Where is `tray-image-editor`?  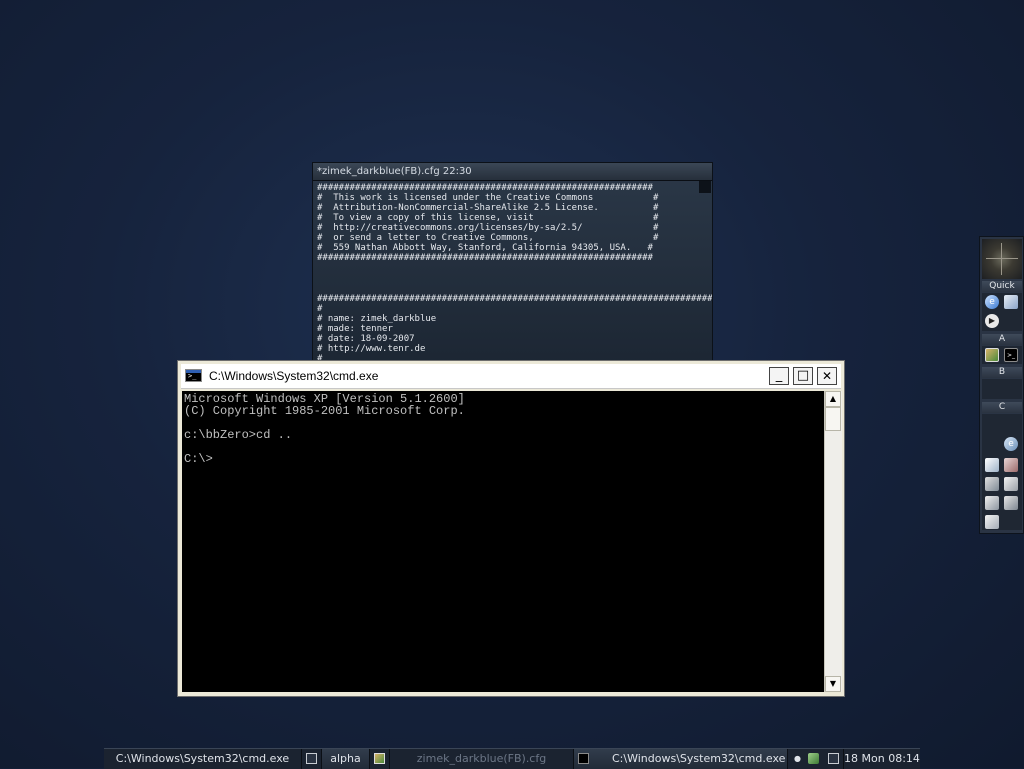 tray-image-editor is located at coordinates (380, 759).